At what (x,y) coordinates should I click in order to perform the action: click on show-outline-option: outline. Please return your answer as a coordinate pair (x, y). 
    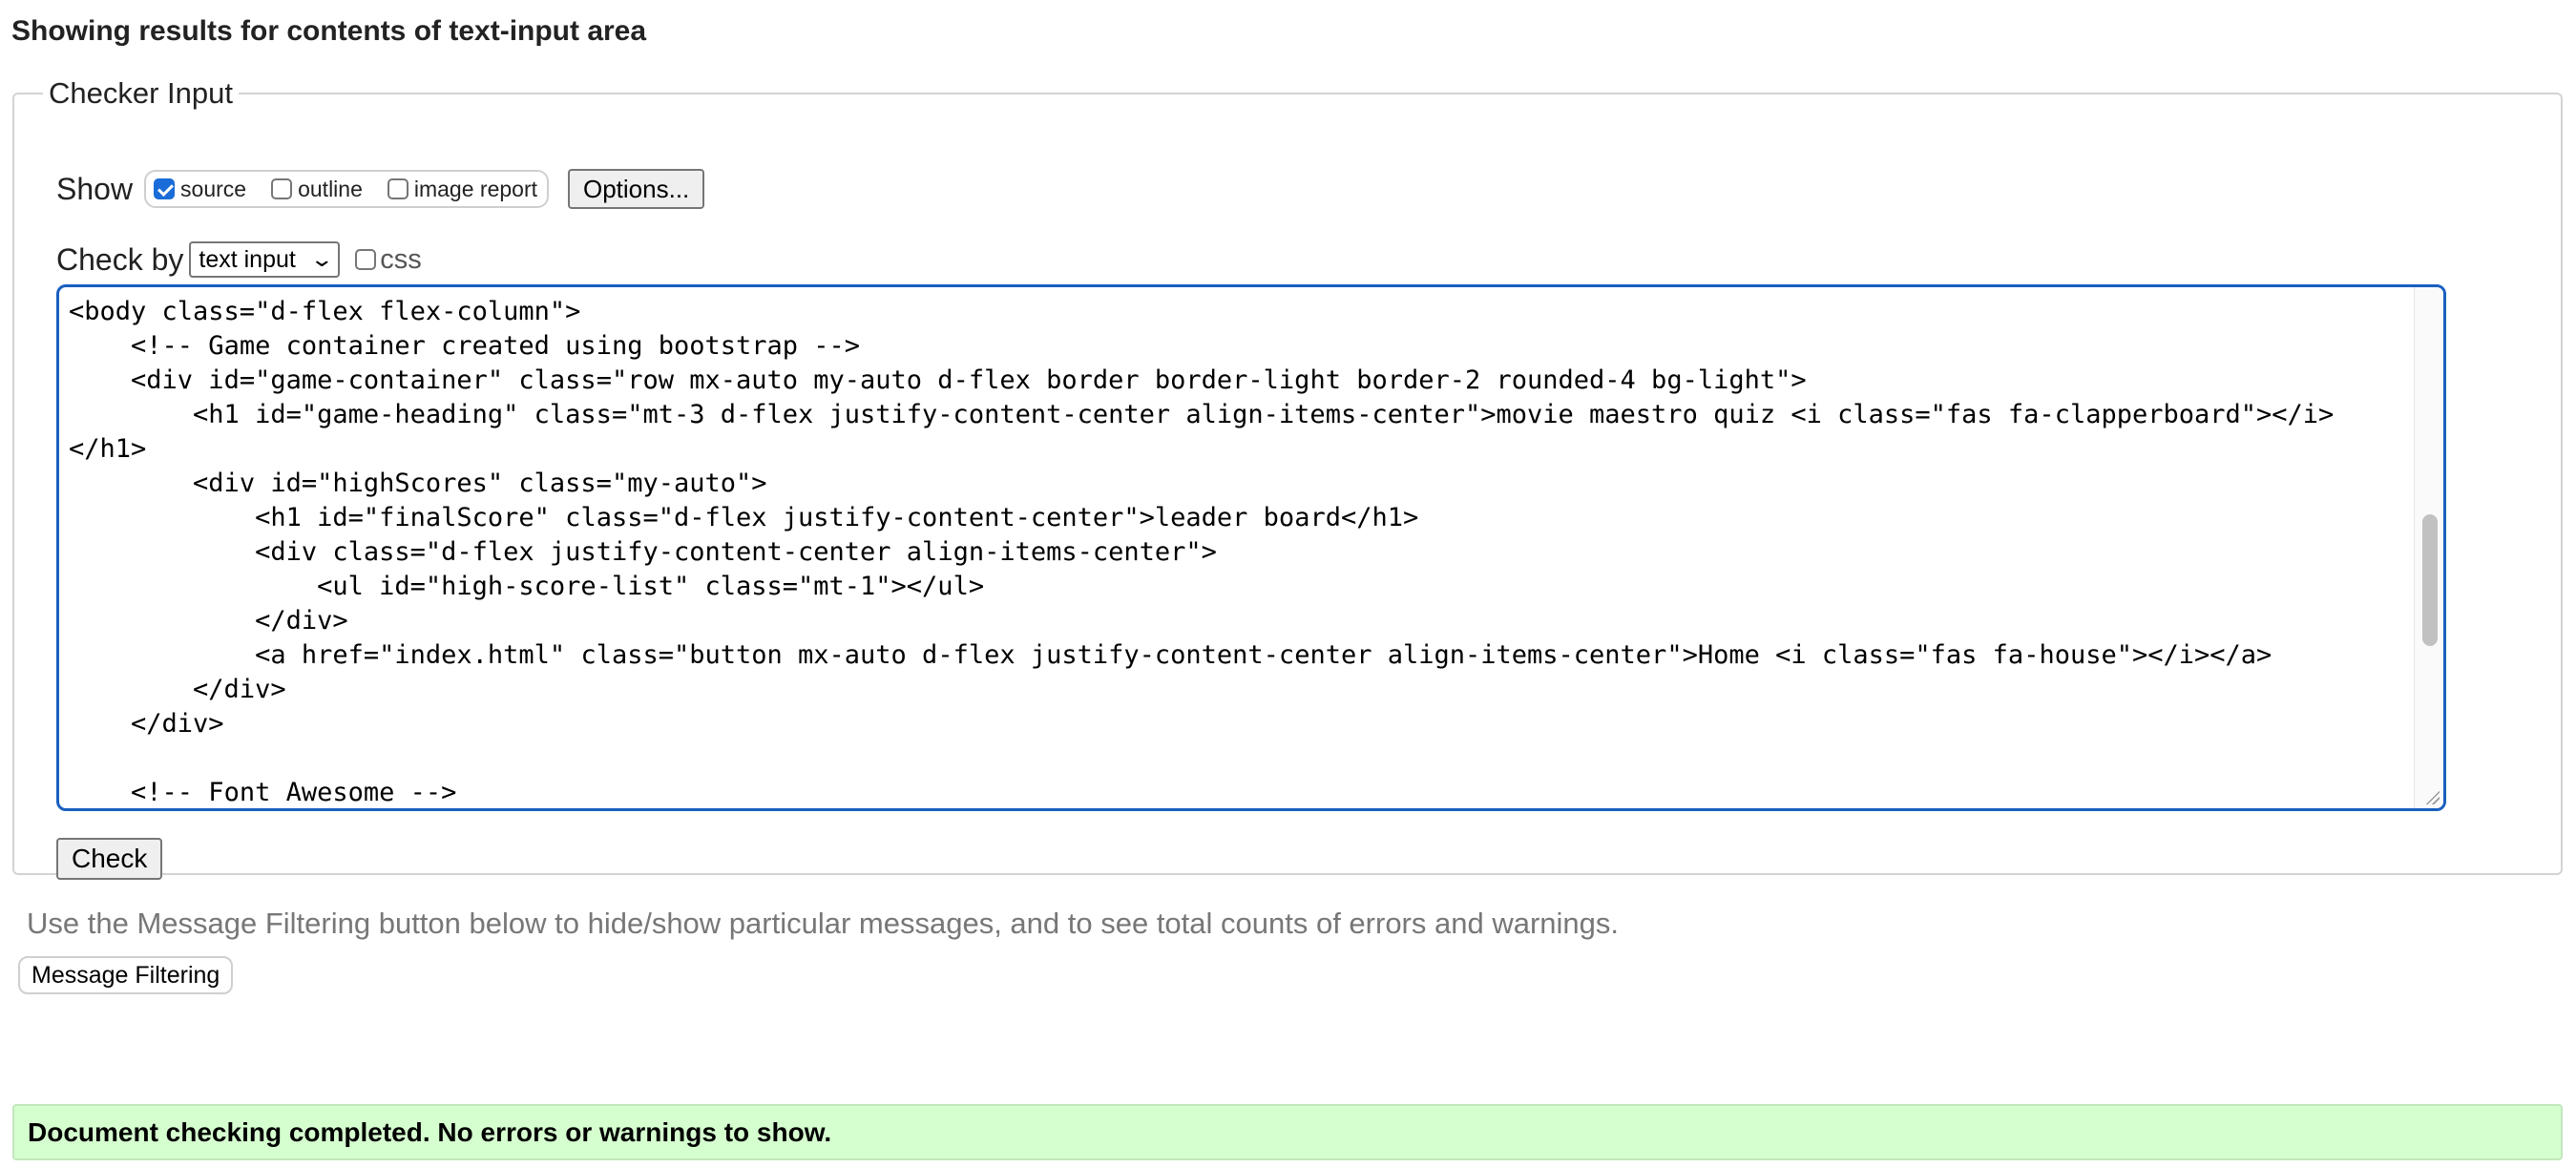
    Looking at the image, I should click on (317, 190).